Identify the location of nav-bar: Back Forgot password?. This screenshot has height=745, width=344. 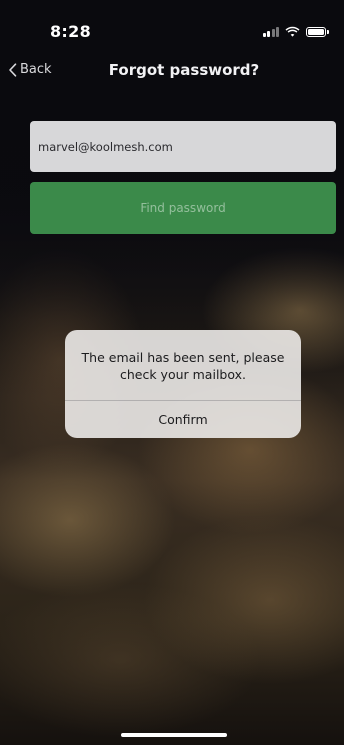
(172, 72).